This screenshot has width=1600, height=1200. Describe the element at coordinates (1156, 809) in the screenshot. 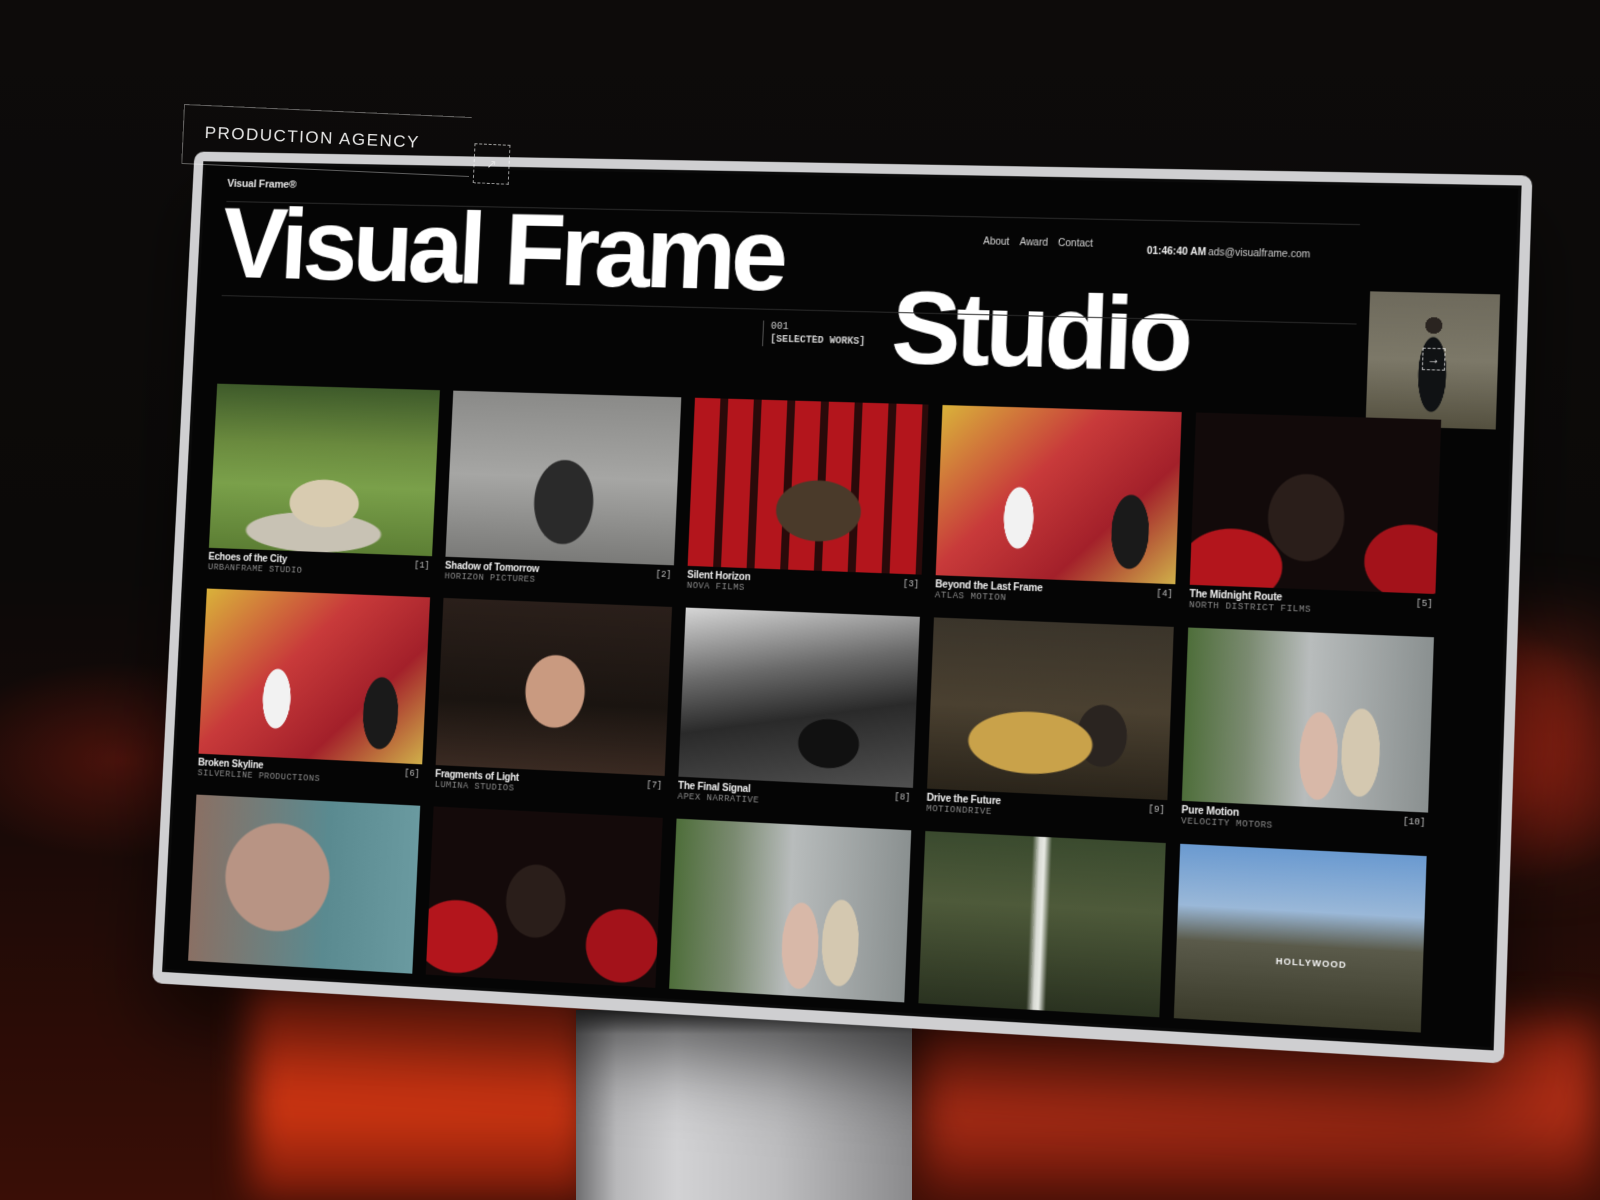

I see `work-number: [9]` at that location.